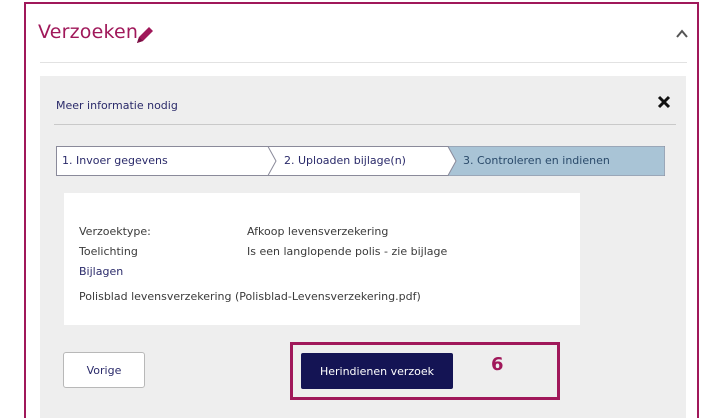 This screenshot has height=418, width=702. I want to click on resubmit-request-button: Herindienen verzoek, so click(377, 371).